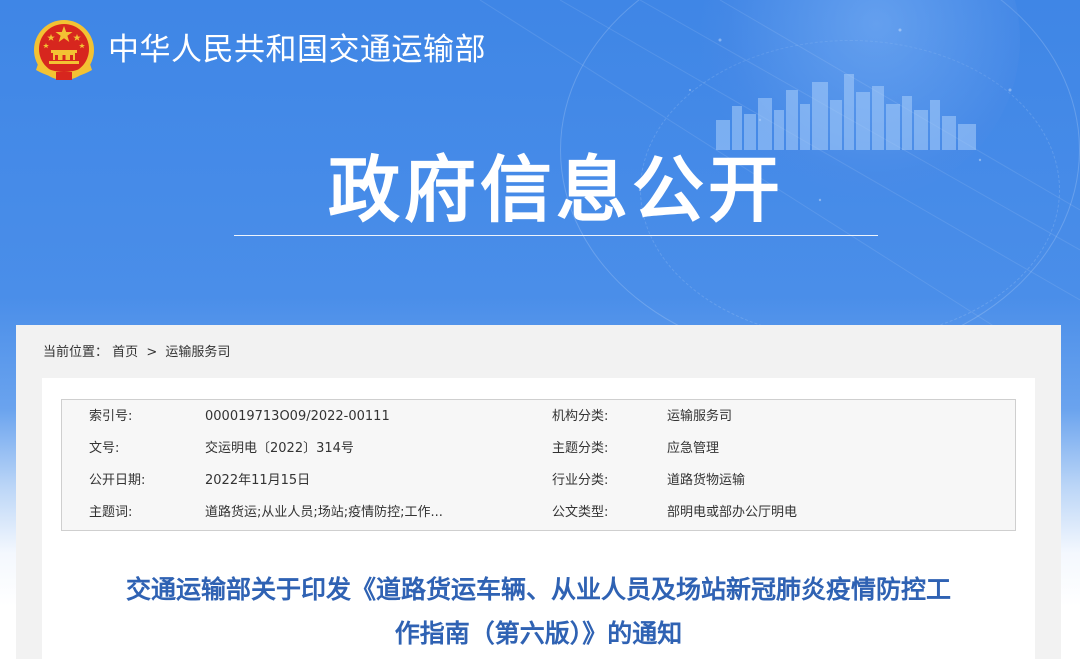 Image resolution: width=1080 pixels, height=659 pixels. I want to click on metadata-row: 索引号: 000019713O09/2022-00111 机构分类: 运输服务司, so click(539, 417).